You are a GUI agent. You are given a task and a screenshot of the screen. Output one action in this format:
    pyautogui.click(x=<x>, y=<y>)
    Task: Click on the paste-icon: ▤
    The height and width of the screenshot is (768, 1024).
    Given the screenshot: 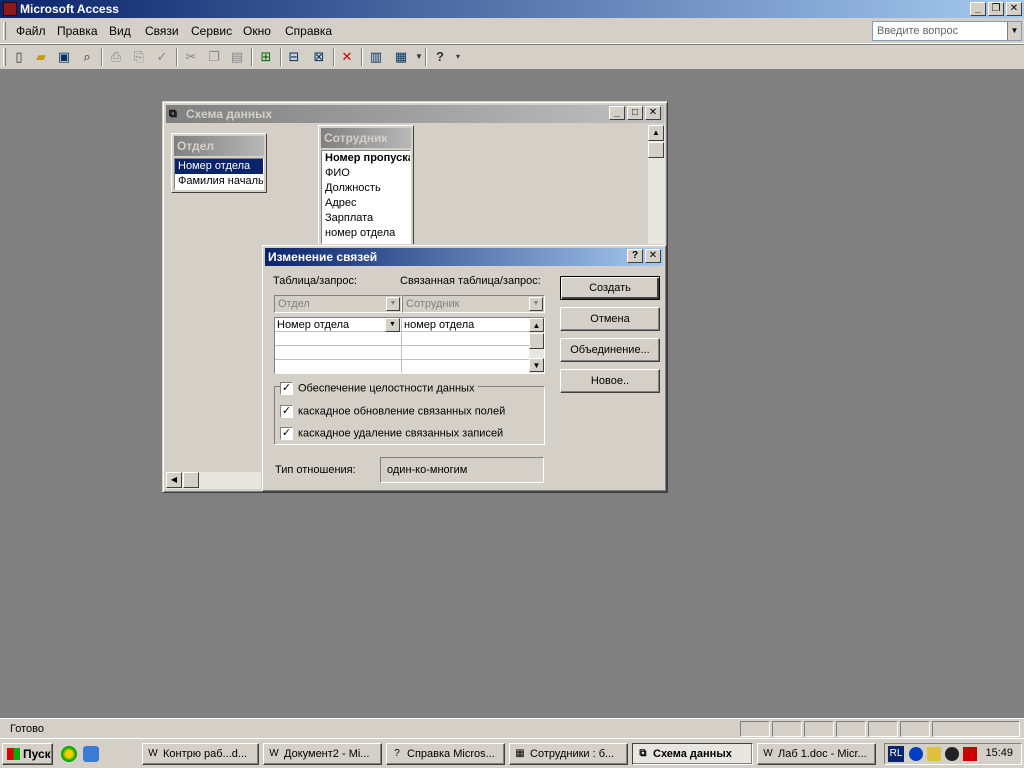 What is the action you would take?
    pyautogui.click(x=237, y=57)
    